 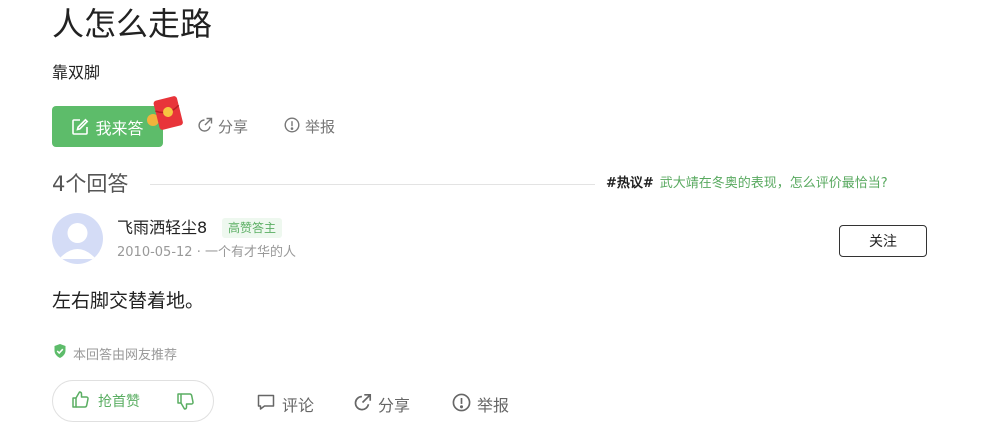 I want to click on hot-topic-link: 武大靖在冬奥的表现，怎么评价最恰当?, so click(x=774, y=183).